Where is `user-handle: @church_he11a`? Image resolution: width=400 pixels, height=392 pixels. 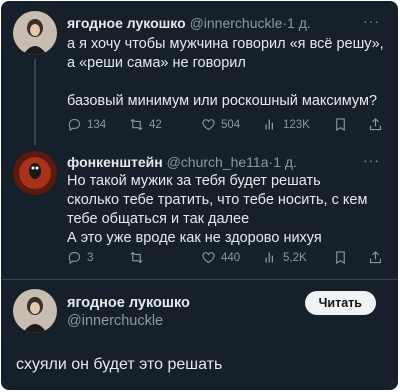
user-handle: @church_he11a is located at coordinates (218, 162).